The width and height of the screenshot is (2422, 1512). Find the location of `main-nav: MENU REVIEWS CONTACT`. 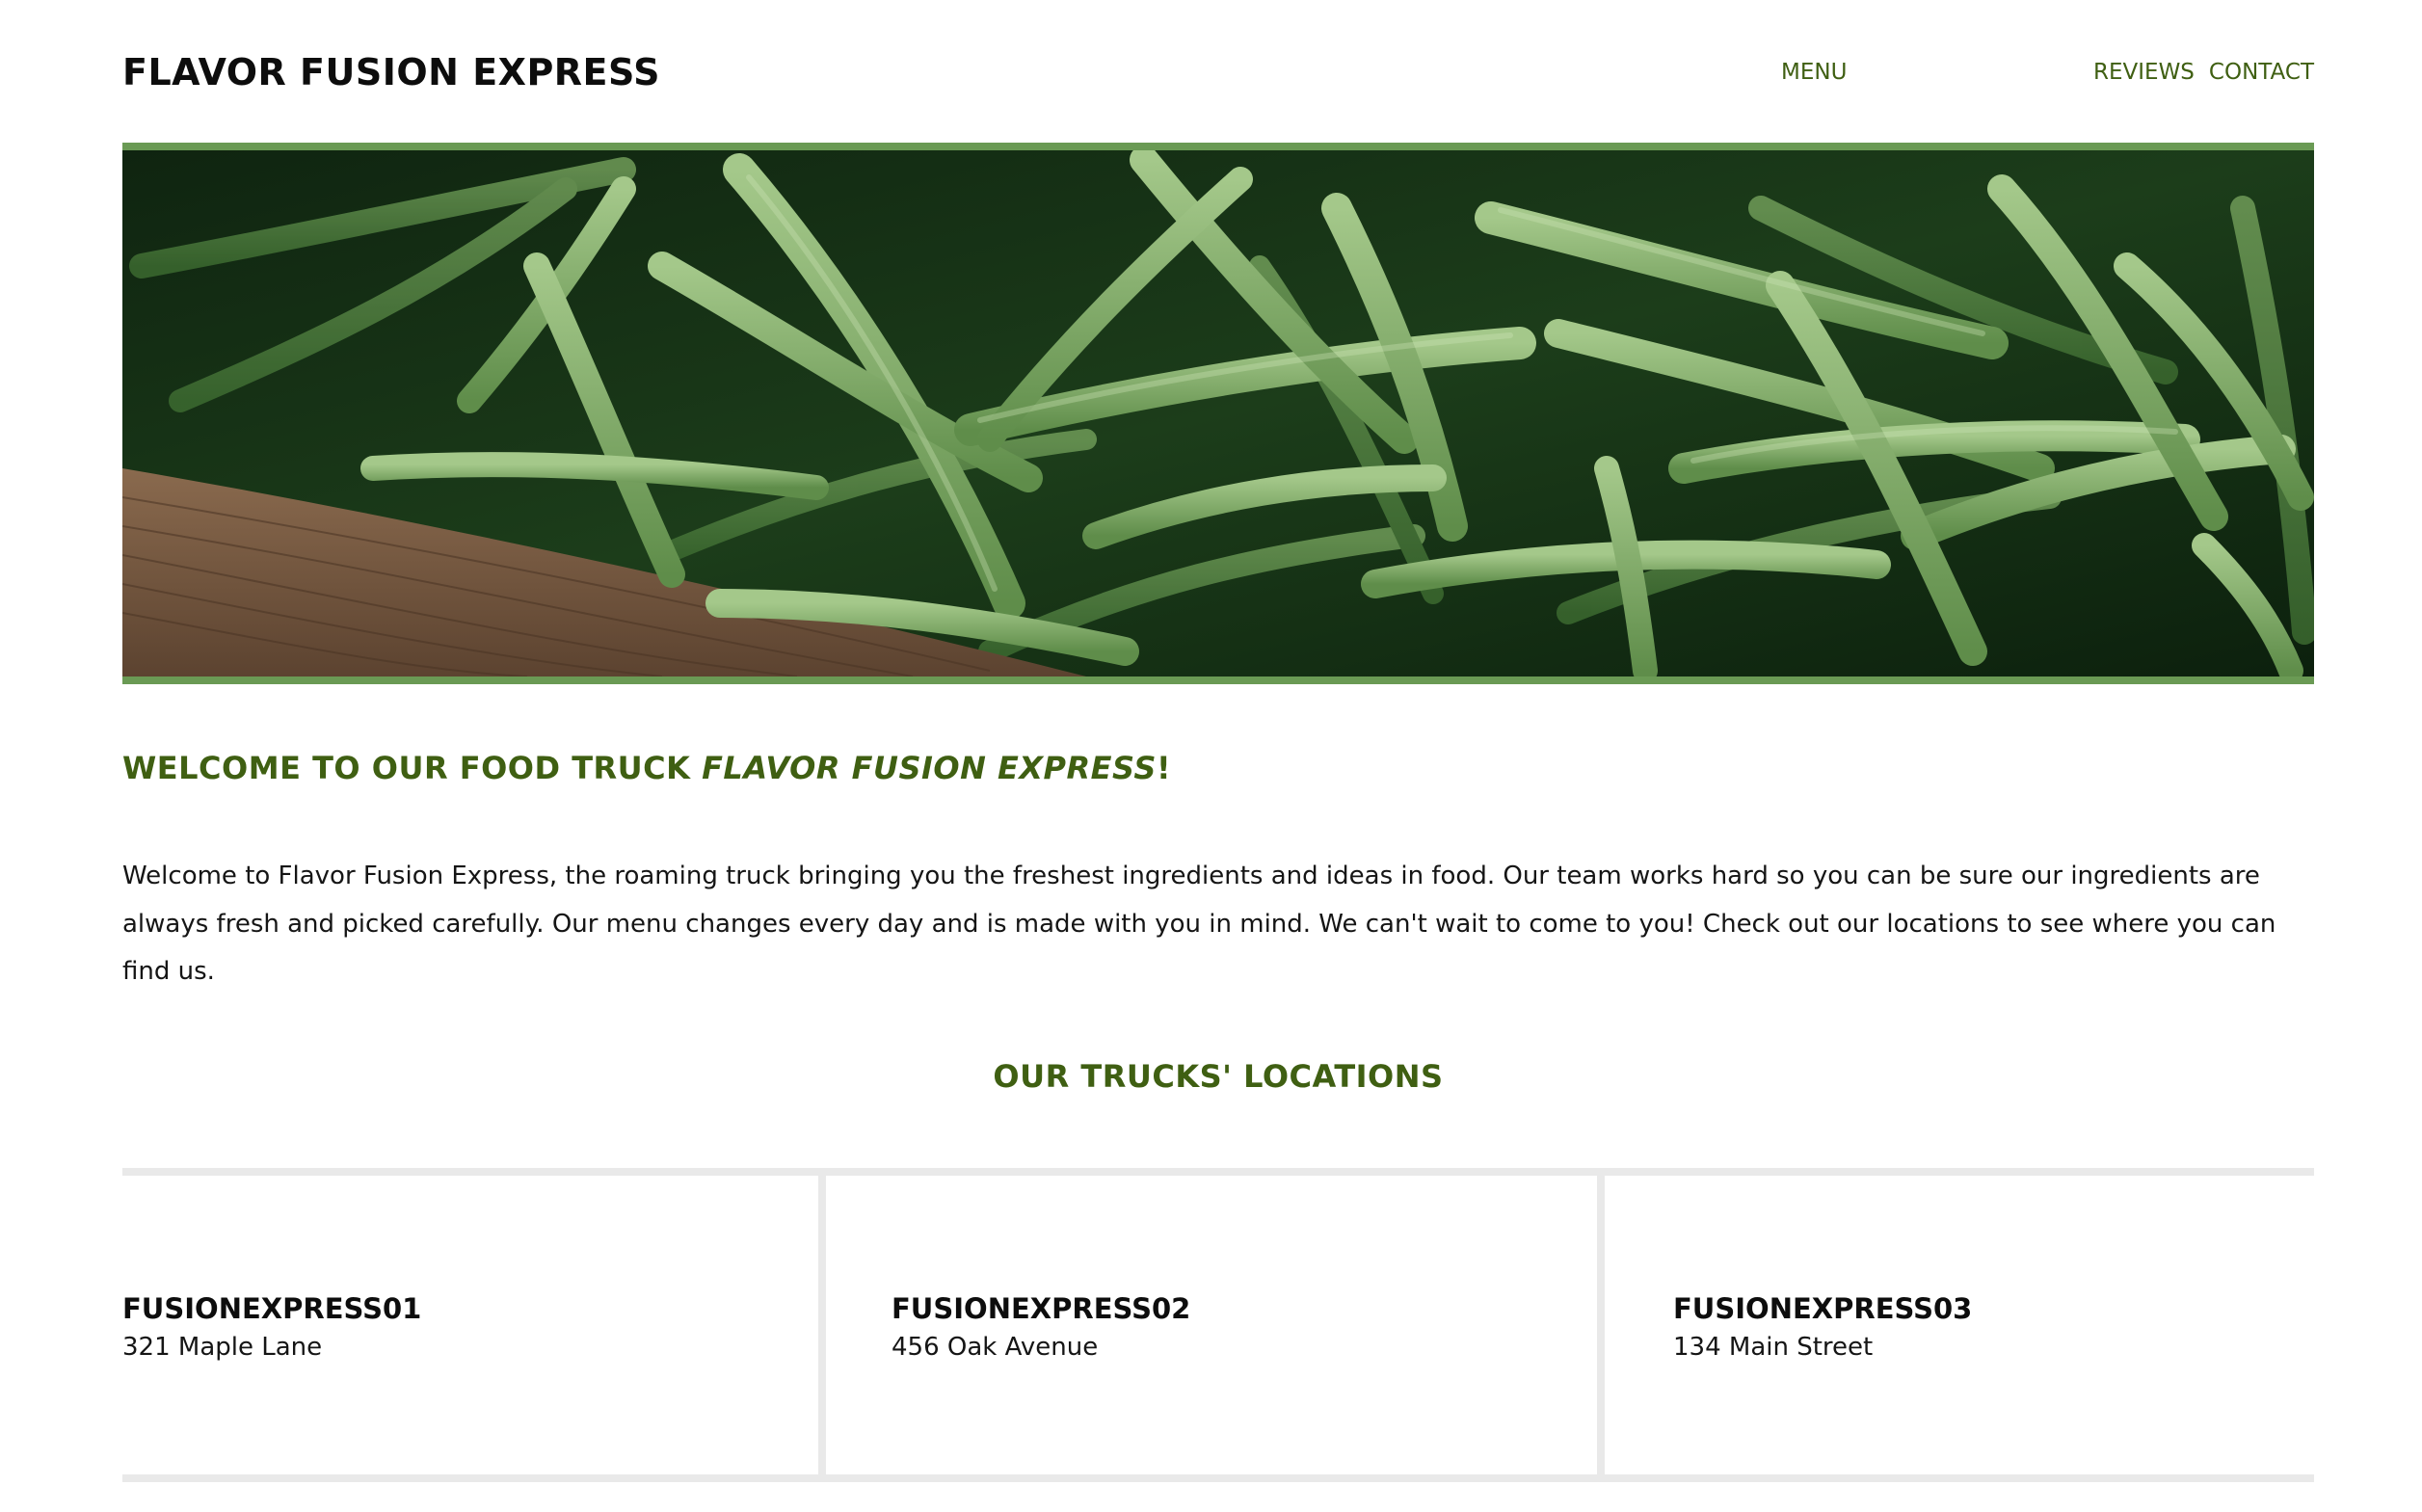

main-nav: MENU REVIEWS CONTACT is located at coordinates (1832, 72).